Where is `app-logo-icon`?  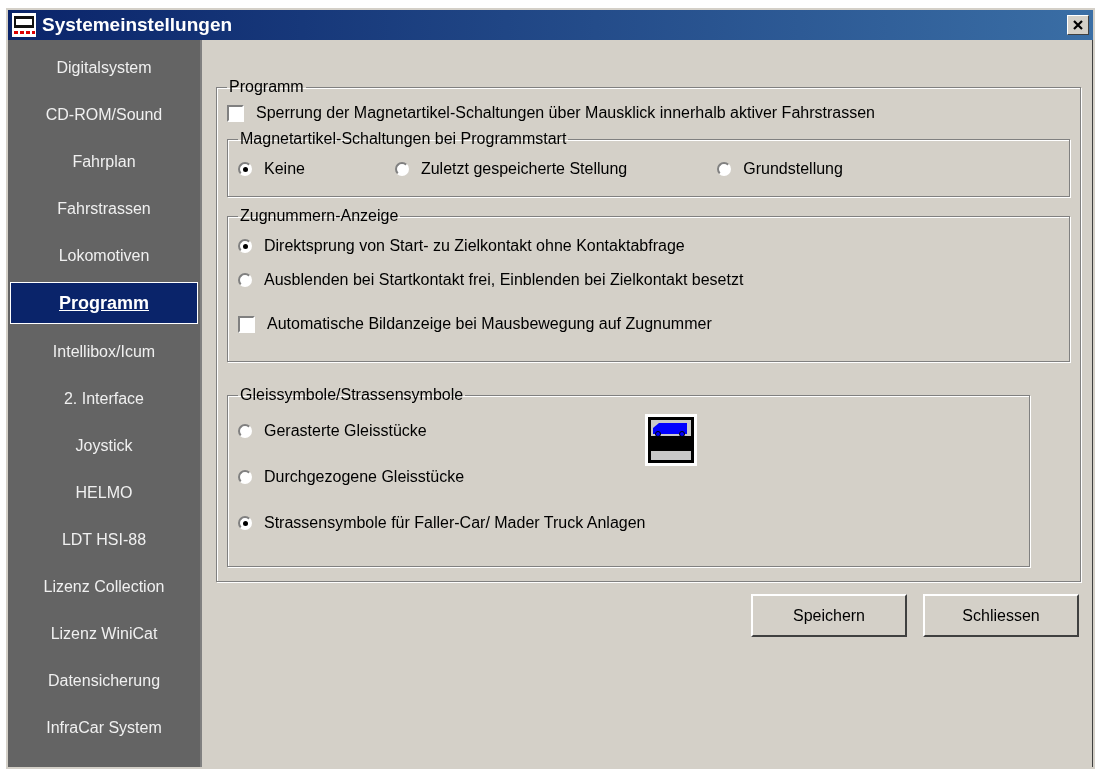
app-logo-icon is located at coordinates (24, 25).